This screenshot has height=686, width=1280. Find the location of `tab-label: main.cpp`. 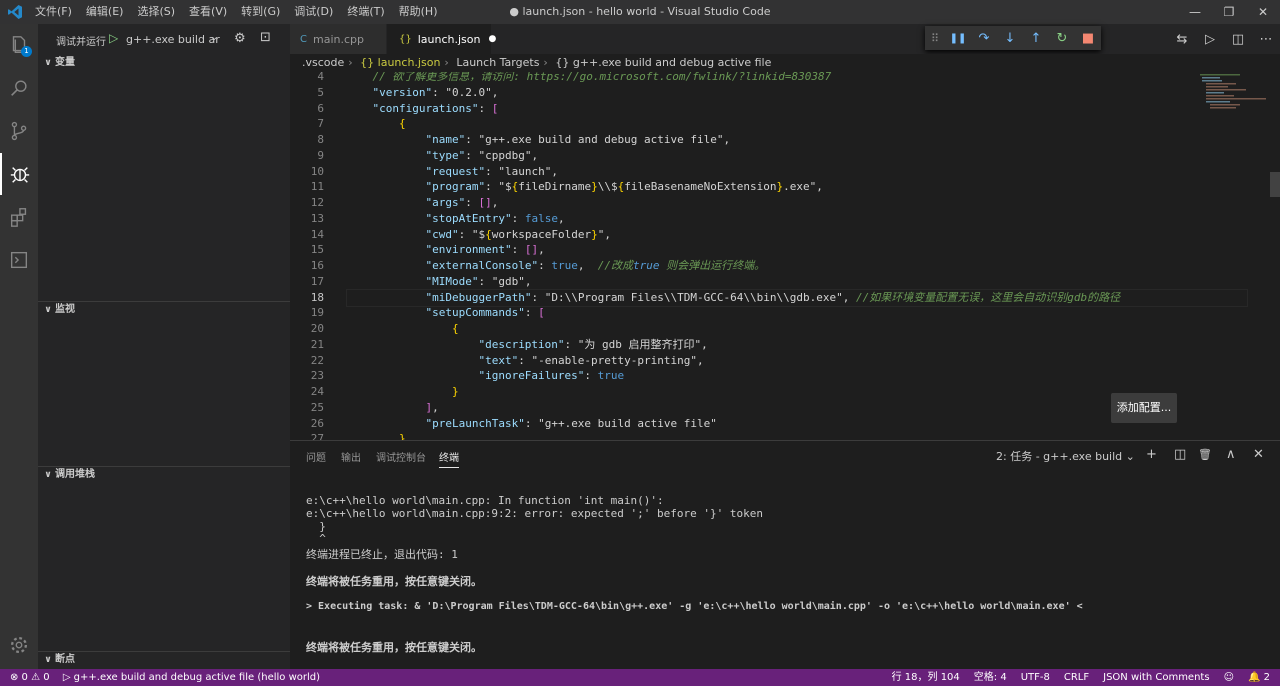

tab-label: main.cpp is located at coordinates (338, 39).